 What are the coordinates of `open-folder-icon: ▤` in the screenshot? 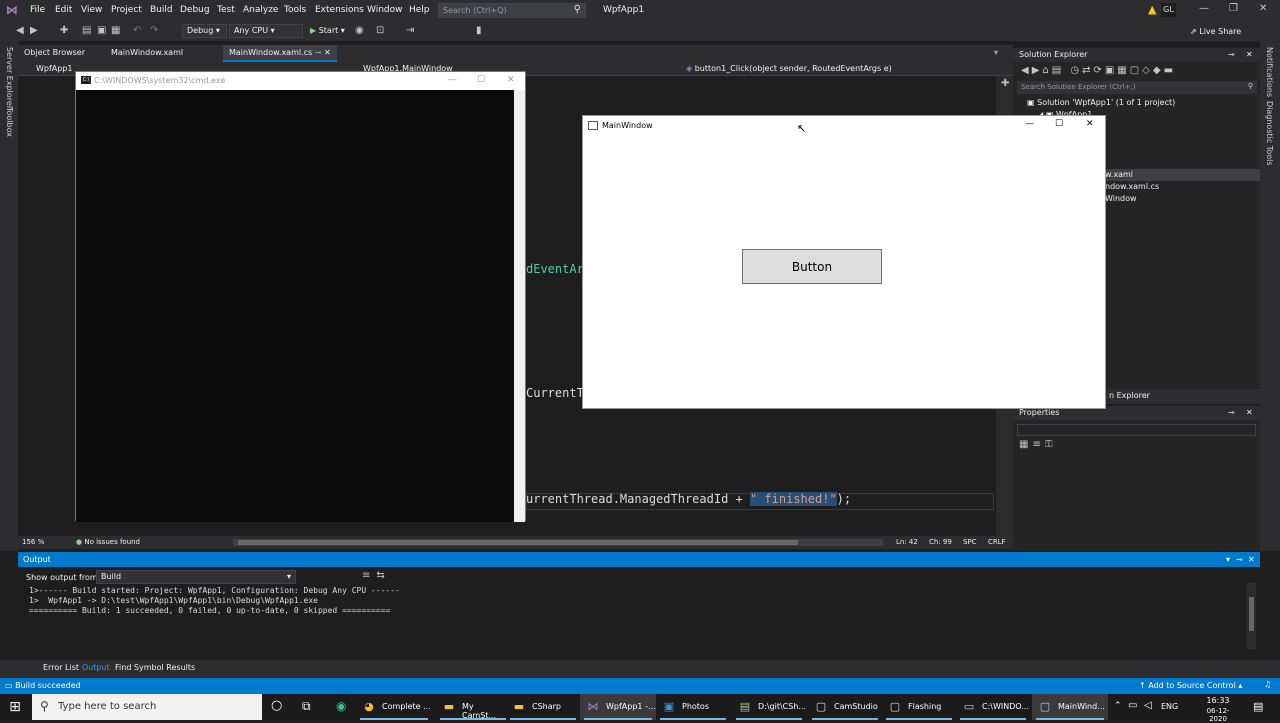 It's located at (86, 30).